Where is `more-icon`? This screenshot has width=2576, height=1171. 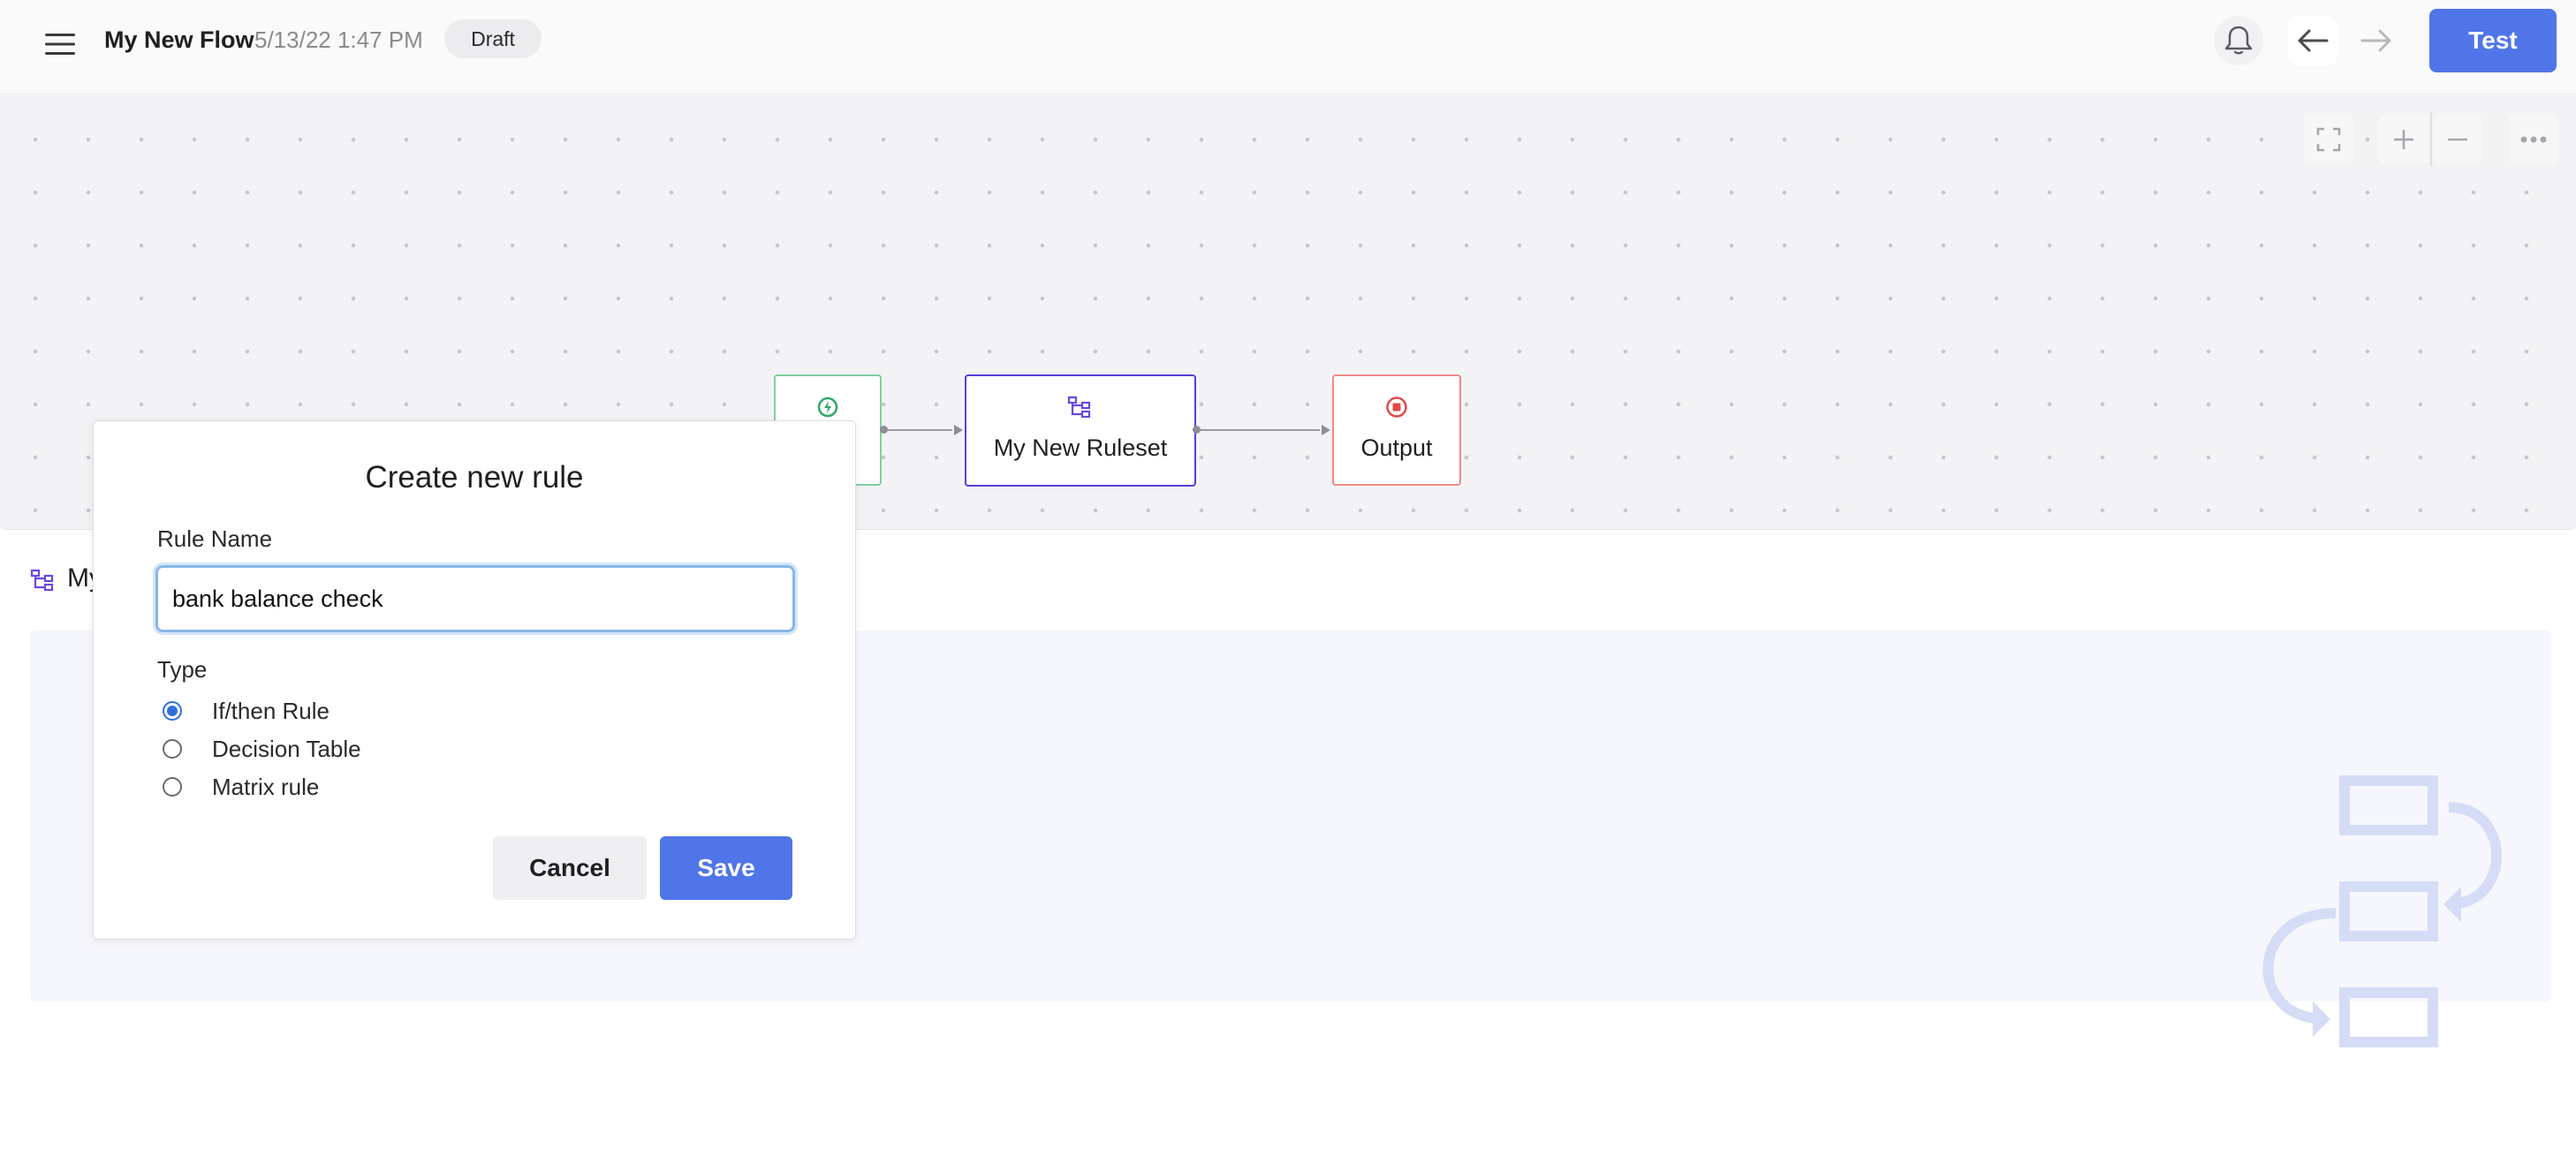
more-icon is located at coordinates (2534, 139).